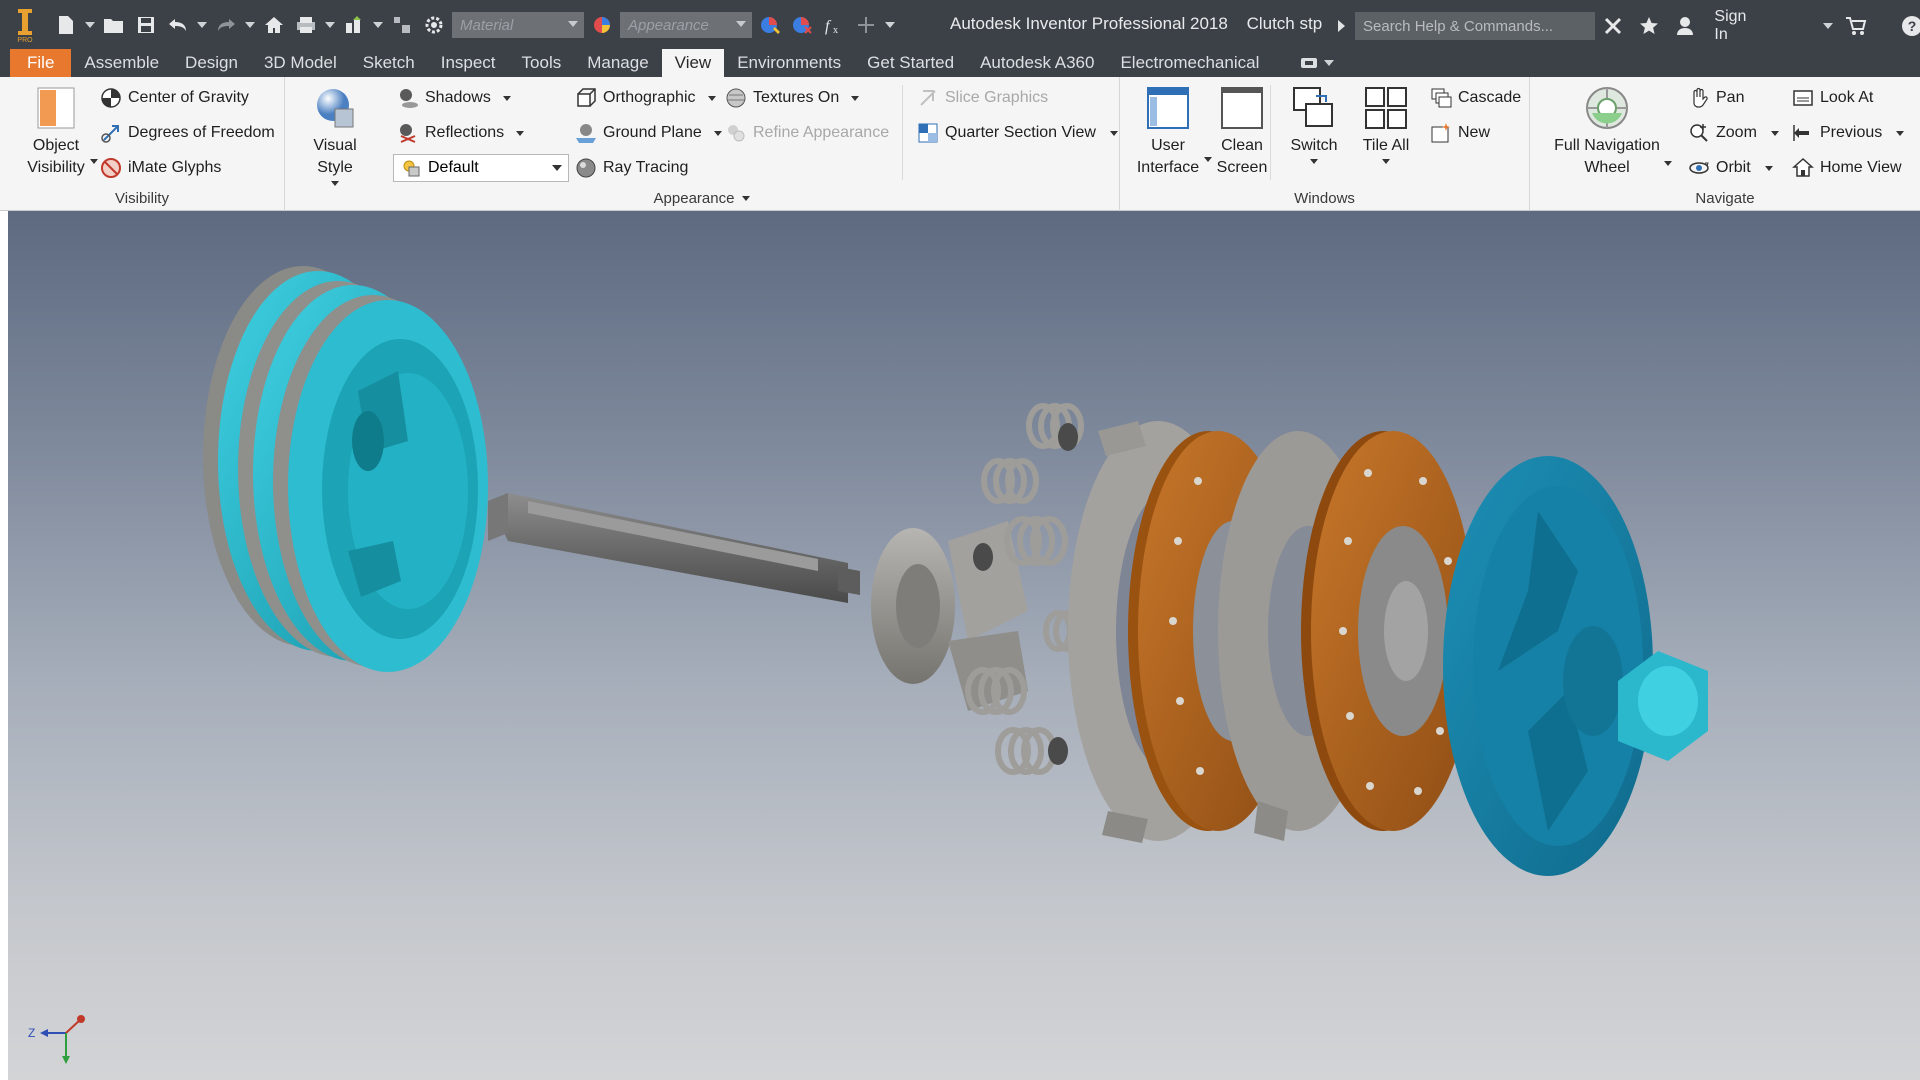  What do you see at coordinates (146, 25) in the screenshot?
I see `save-icon` at bounding box center [146, 25].